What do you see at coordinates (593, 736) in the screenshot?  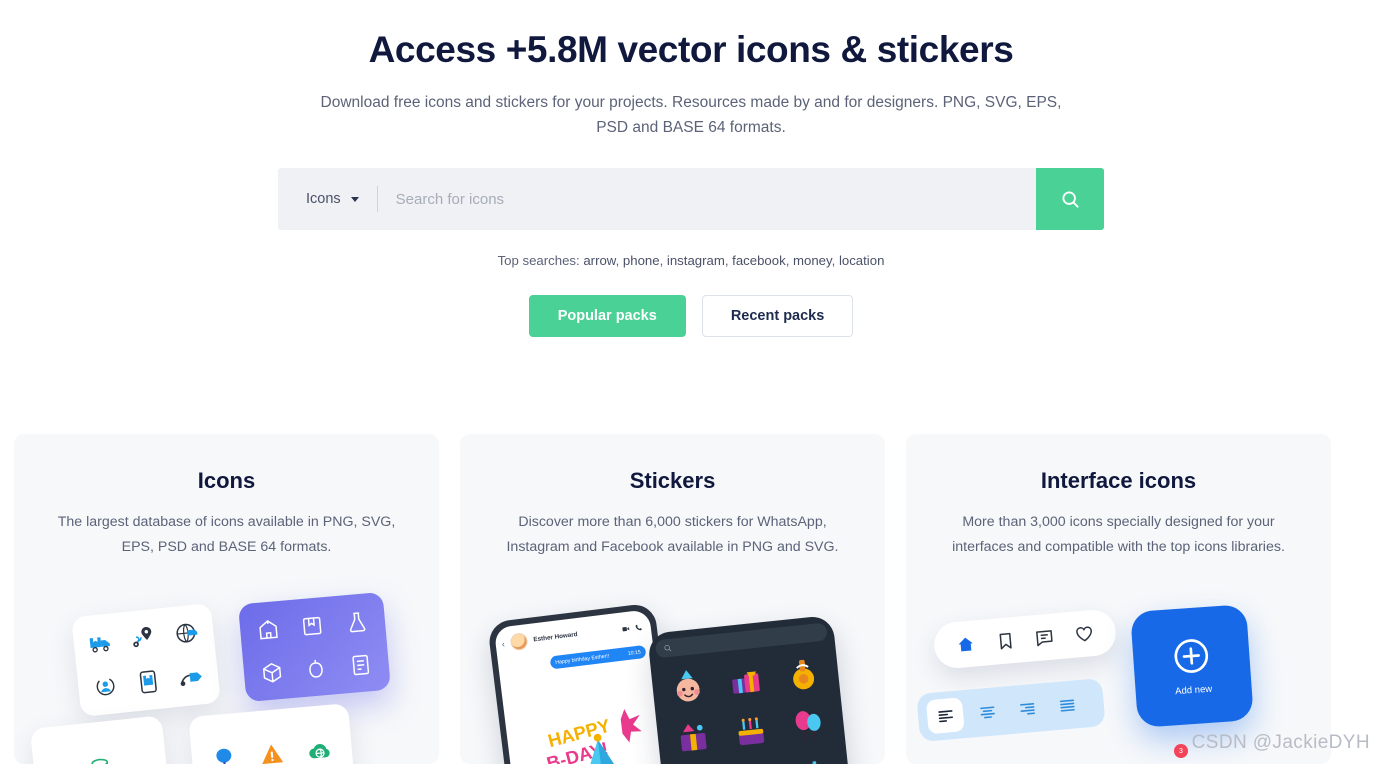 I see `happy-bday-sticker: HAPPY B-DAY!` at bounding box center [593, 736].